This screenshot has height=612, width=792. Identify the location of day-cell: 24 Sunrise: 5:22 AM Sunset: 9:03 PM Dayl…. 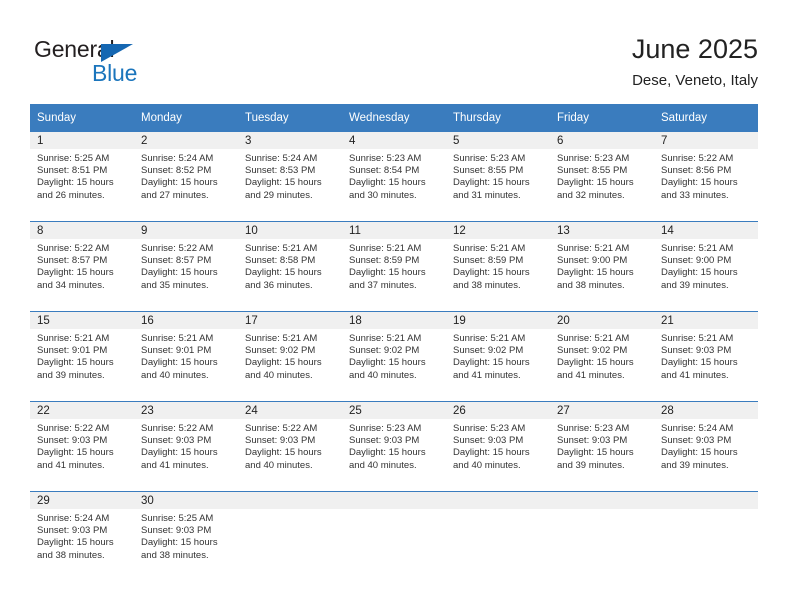
(290, 446).